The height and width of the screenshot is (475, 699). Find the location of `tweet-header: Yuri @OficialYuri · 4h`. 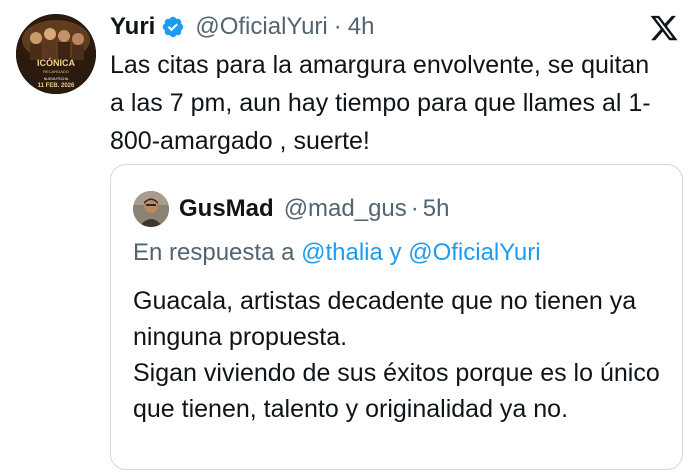

tweet-header: Yuri @OficialYuri · 4h is located at coordinates (242, 27).